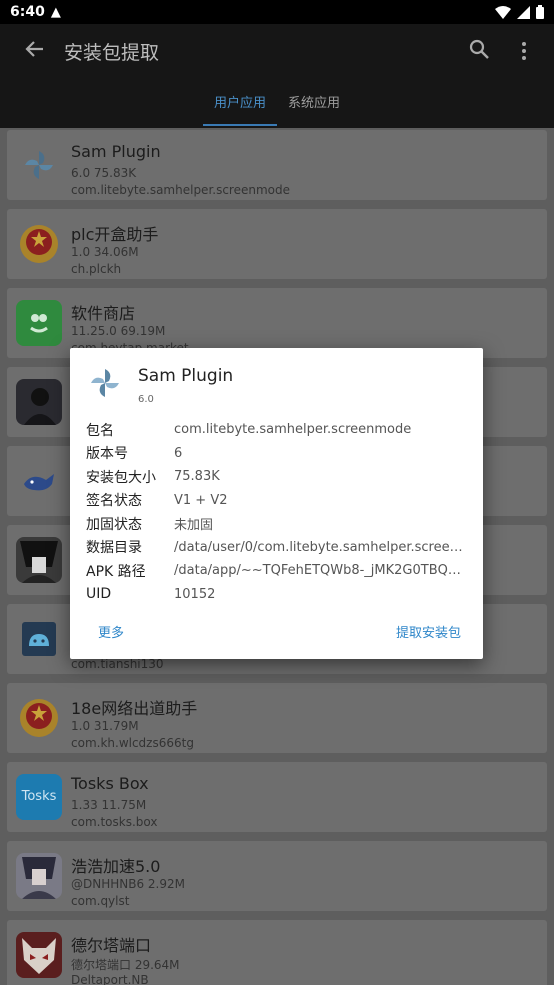 This screenshot has height=985, width=554. What do you see at coordinates (114, 524) in the screenshot?
I see `info-key: 加固状态` at bounding box center [114, 524].